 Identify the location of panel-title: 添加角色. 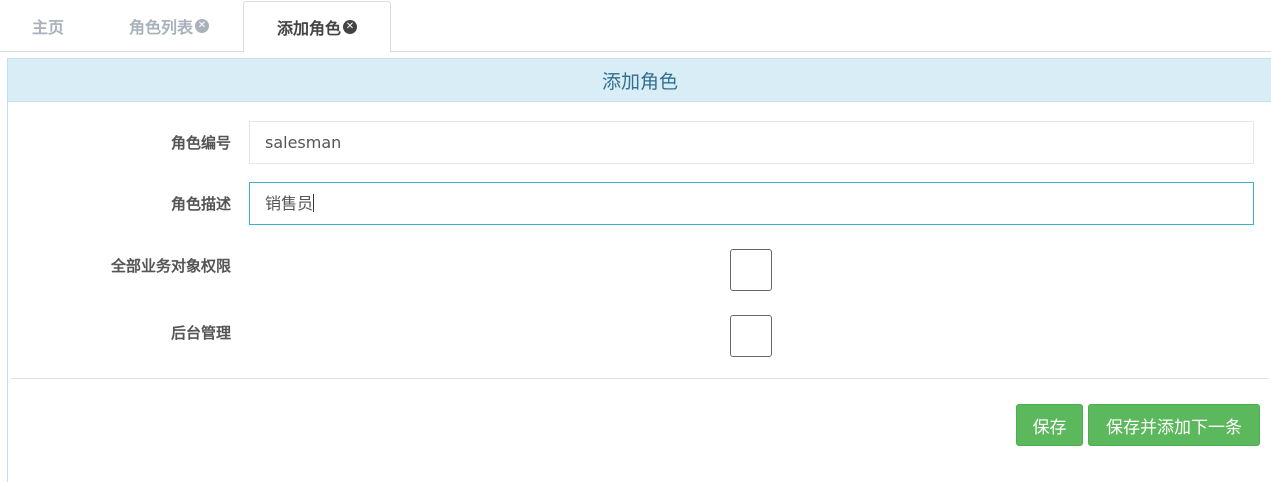
(639, 80).